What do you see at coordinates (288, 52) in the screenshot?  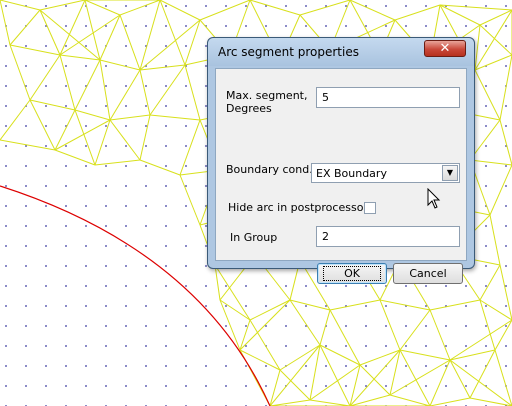 I see `dialog-title: Arc segment properties` at bounding box center [288, 52].